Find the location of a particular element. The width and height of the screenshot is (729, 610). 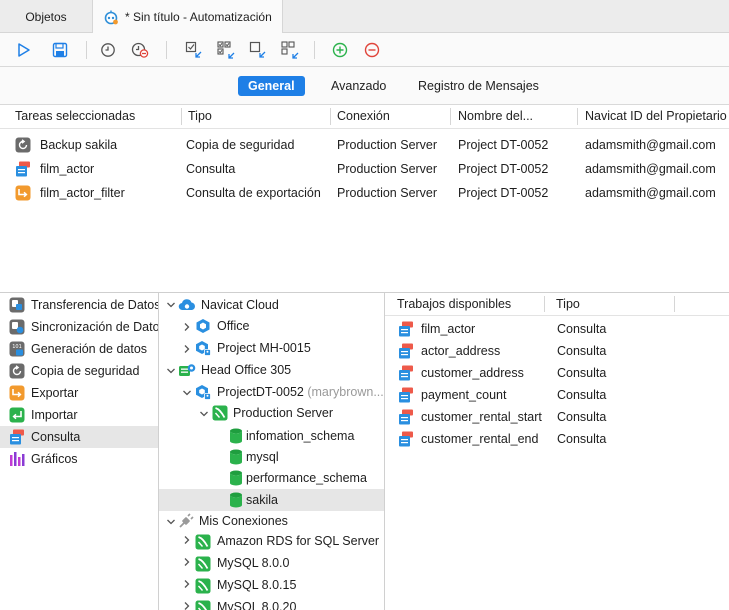

job-name: film_actor is located at coordinates (448, 329).